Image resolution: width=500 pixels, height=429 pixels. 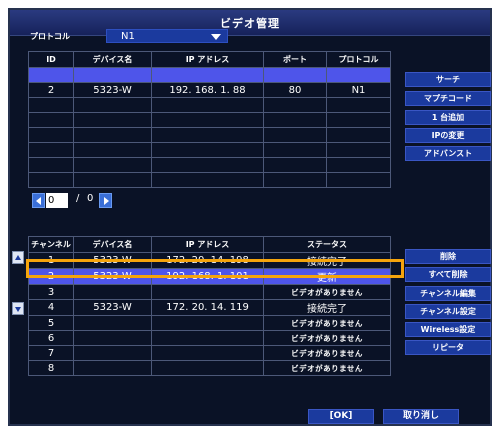 I want to click on repeater-button: リピータ, so click(x=448, y=347).